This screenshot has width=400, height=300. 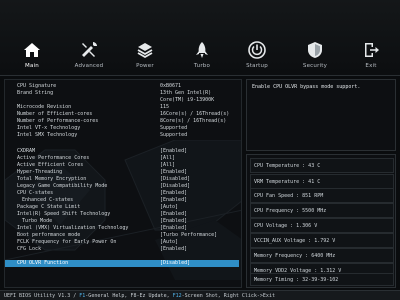 What do you see at coordinates (122, 86) in the screenshot?
I see `setting-row-cpu-signature: CPU Signature 0xB0671` at bounding box center [122, 86].